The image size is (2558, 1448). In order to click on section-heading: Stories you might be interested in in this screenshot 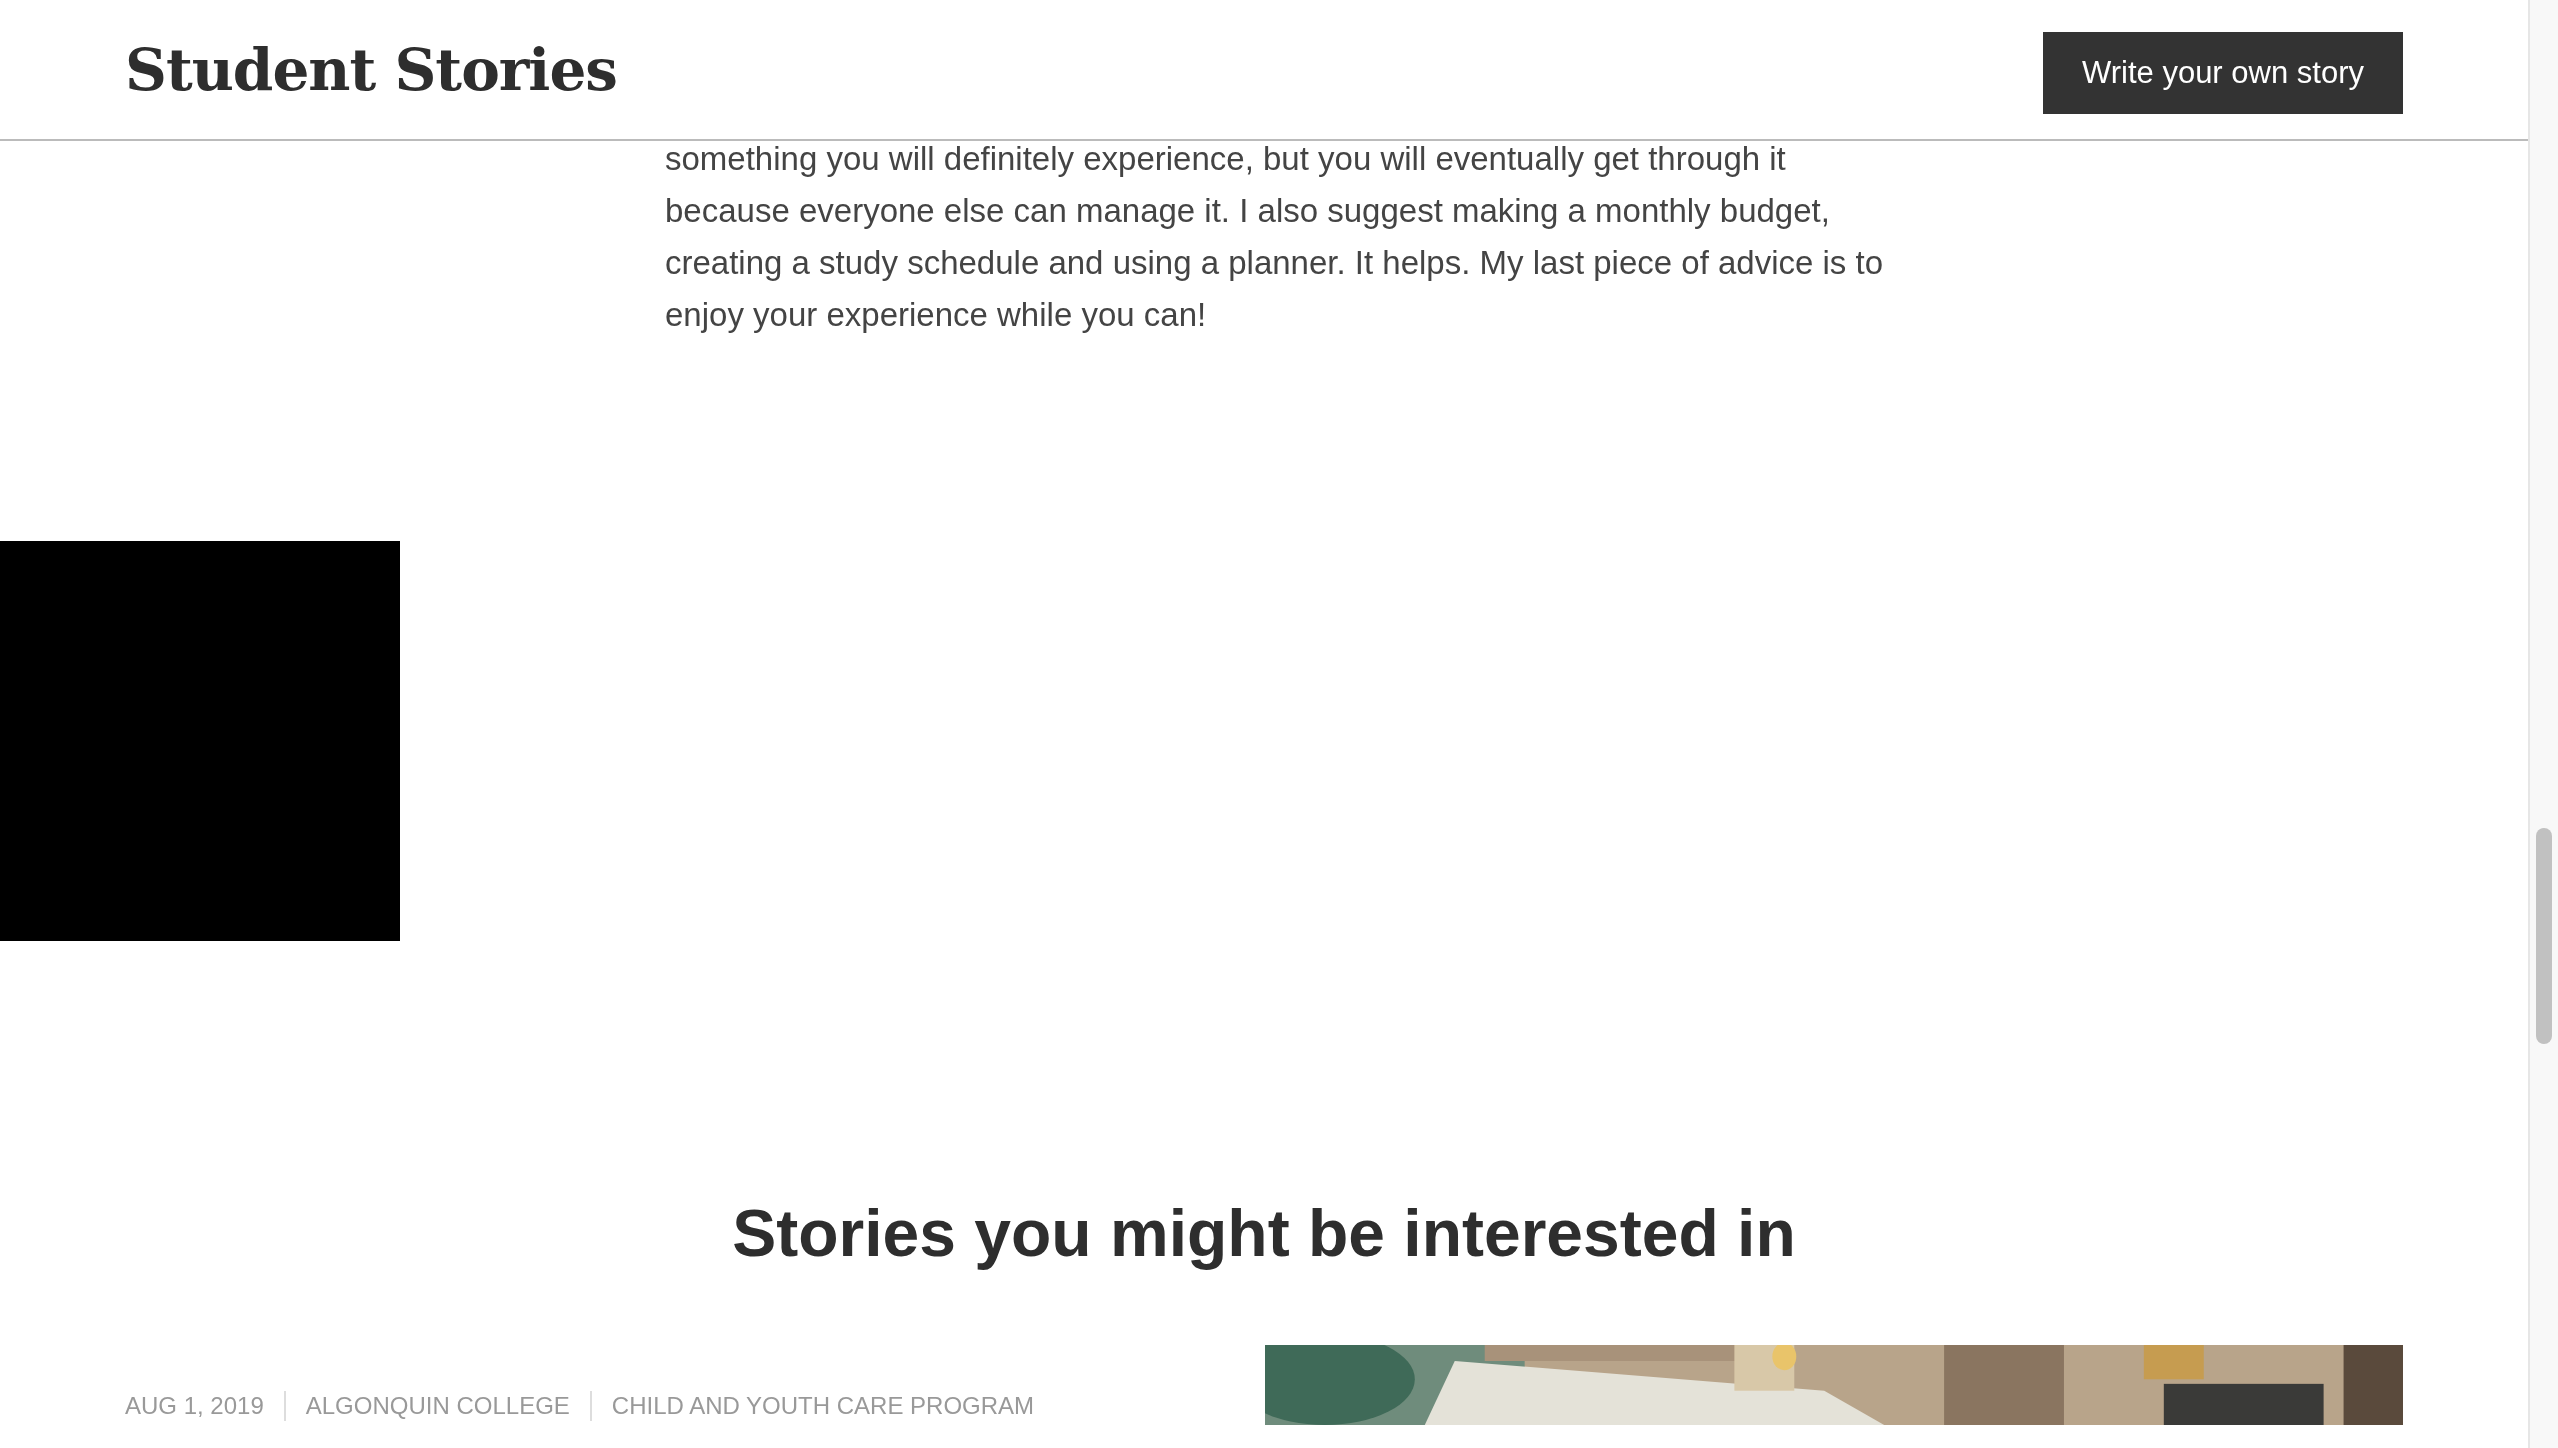, I will do `click(1264, 1233)`.